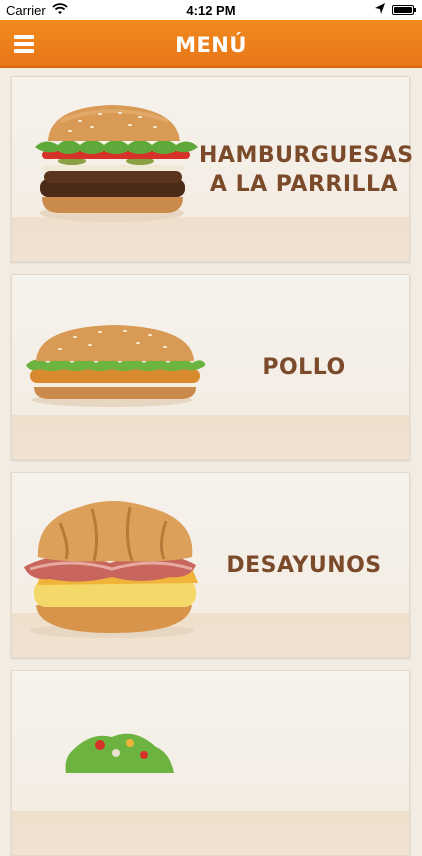  I want to click on category-label-line1: POLLO, so click(304, 367).